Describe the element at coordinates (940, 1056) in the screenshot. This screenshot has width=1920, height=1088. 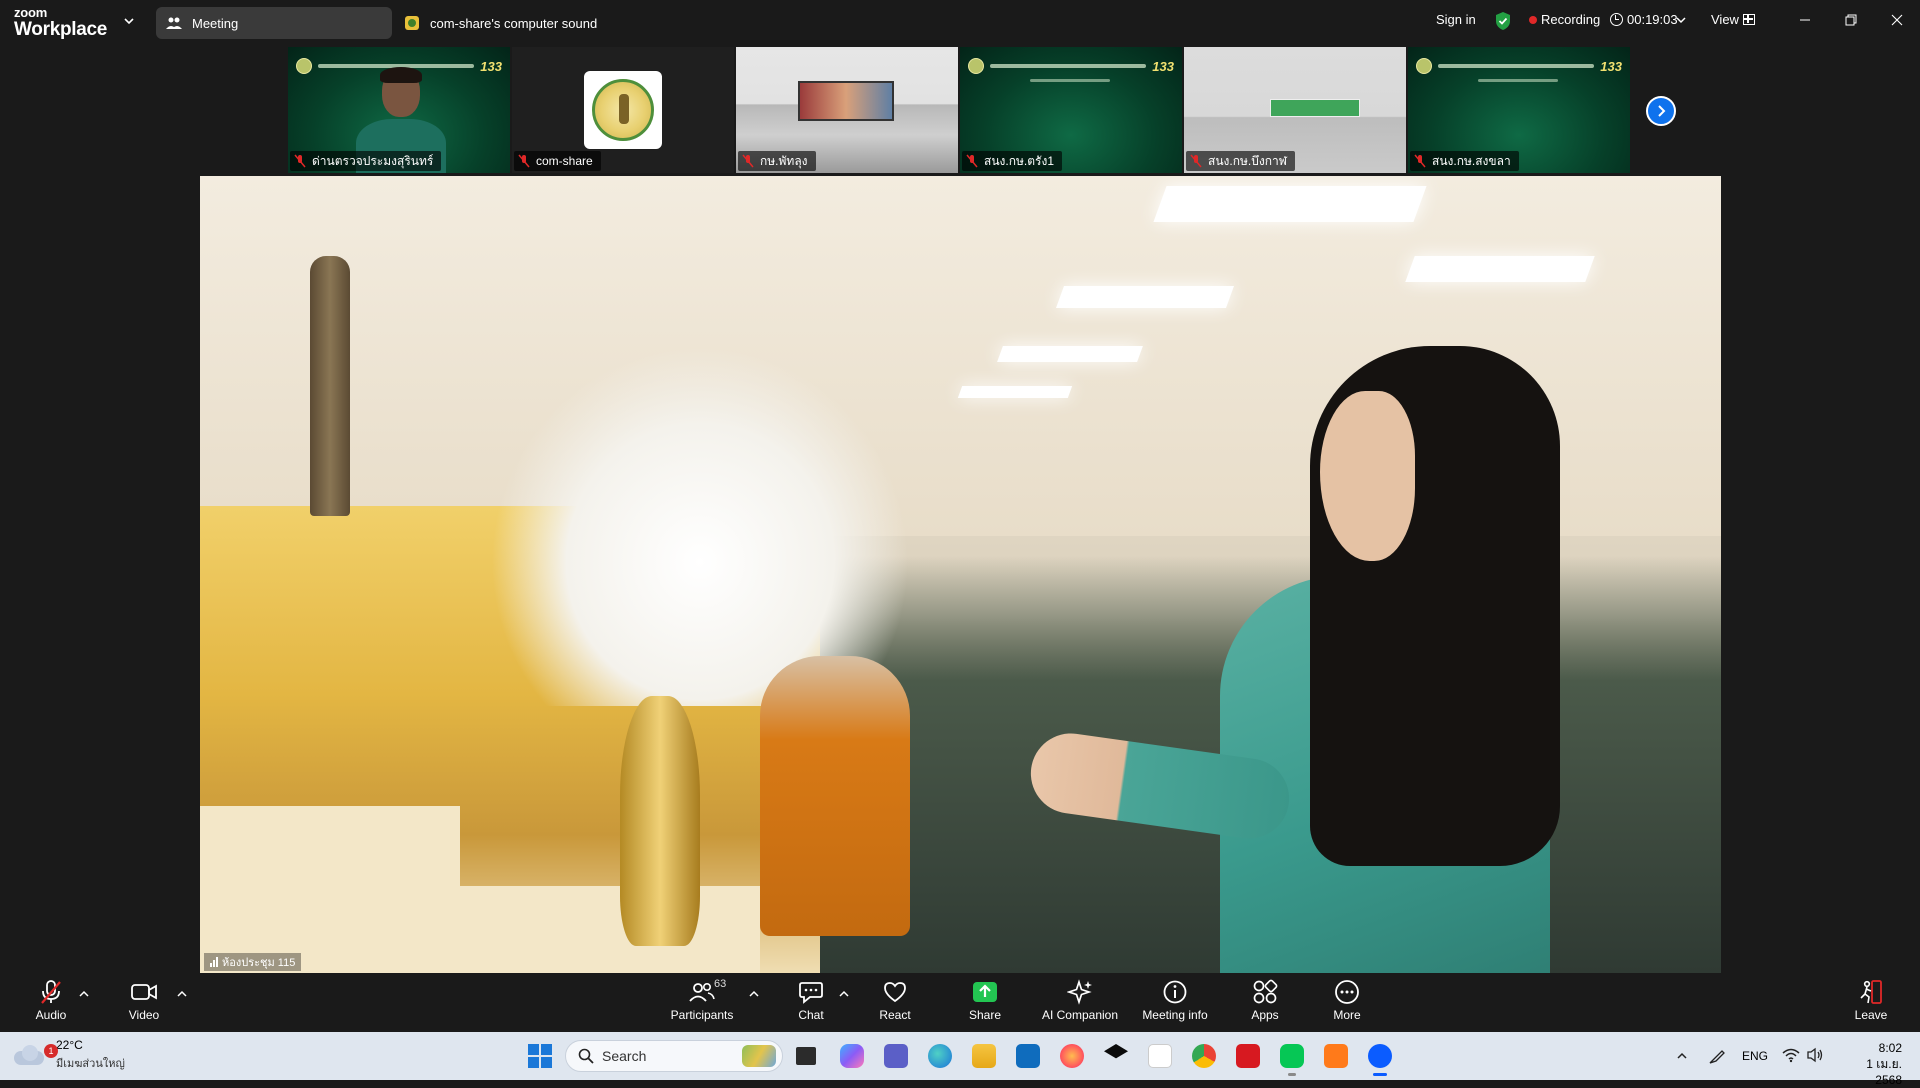
I see `edge-icon` at that location.